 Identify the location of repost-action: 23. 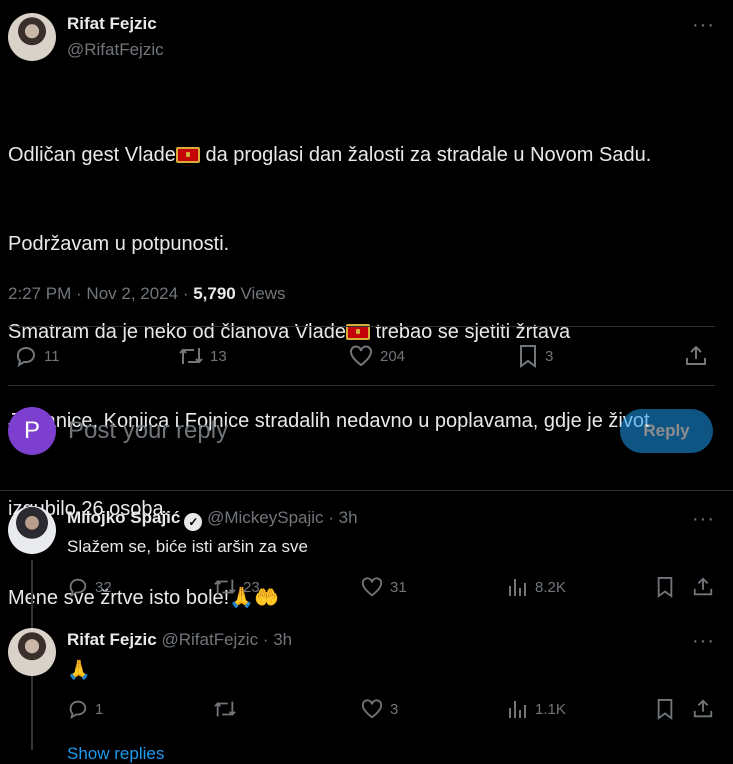
(236, 587).